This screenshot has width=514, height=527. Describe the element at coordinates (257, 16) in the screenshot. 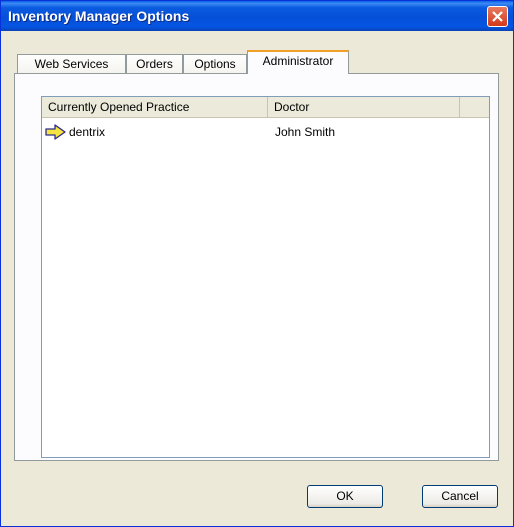

I see `title-bar: Inventory Manager Options` at that location.